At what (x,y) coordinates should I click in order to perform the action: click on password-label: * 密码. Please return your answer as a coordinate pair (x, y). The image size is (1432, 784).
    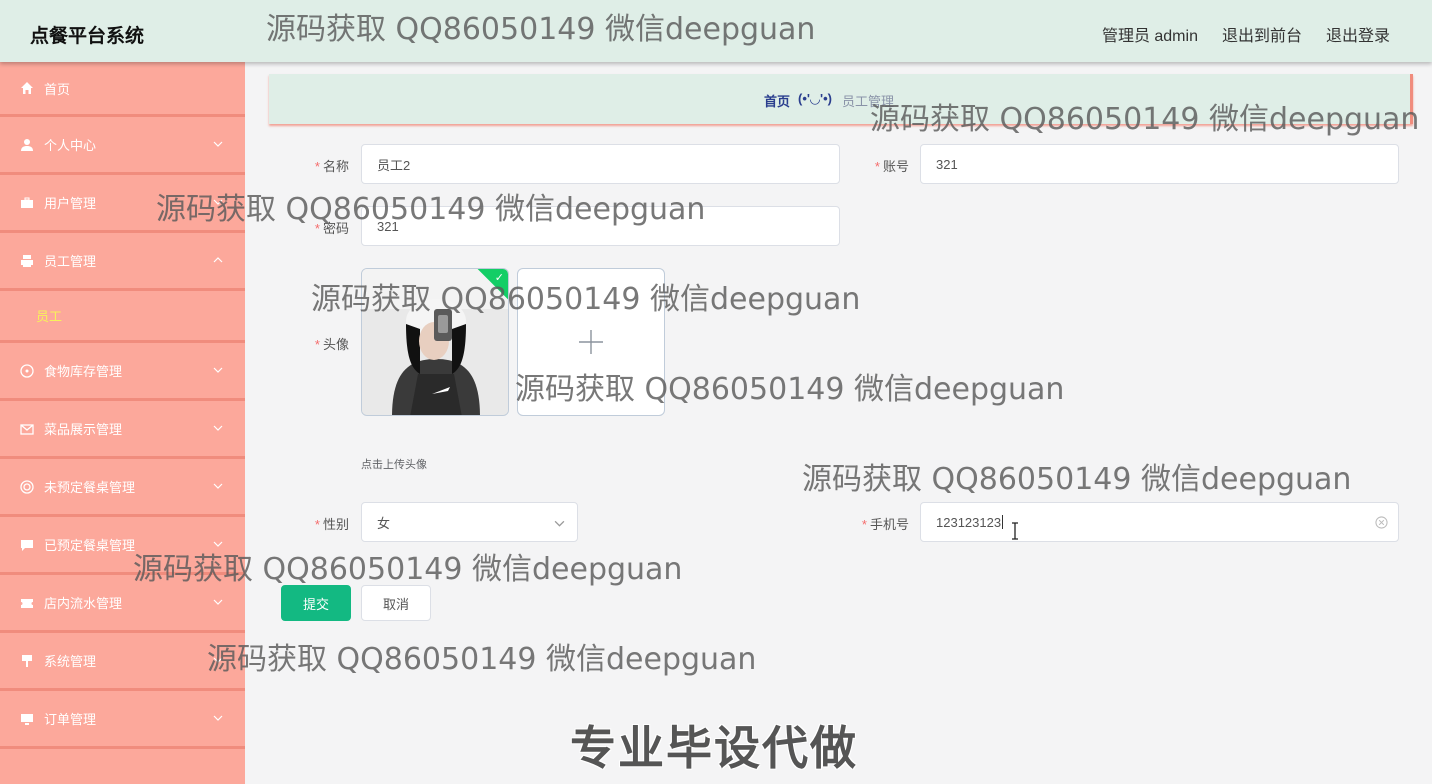
    Looking at the image, I should click on (331, 228).